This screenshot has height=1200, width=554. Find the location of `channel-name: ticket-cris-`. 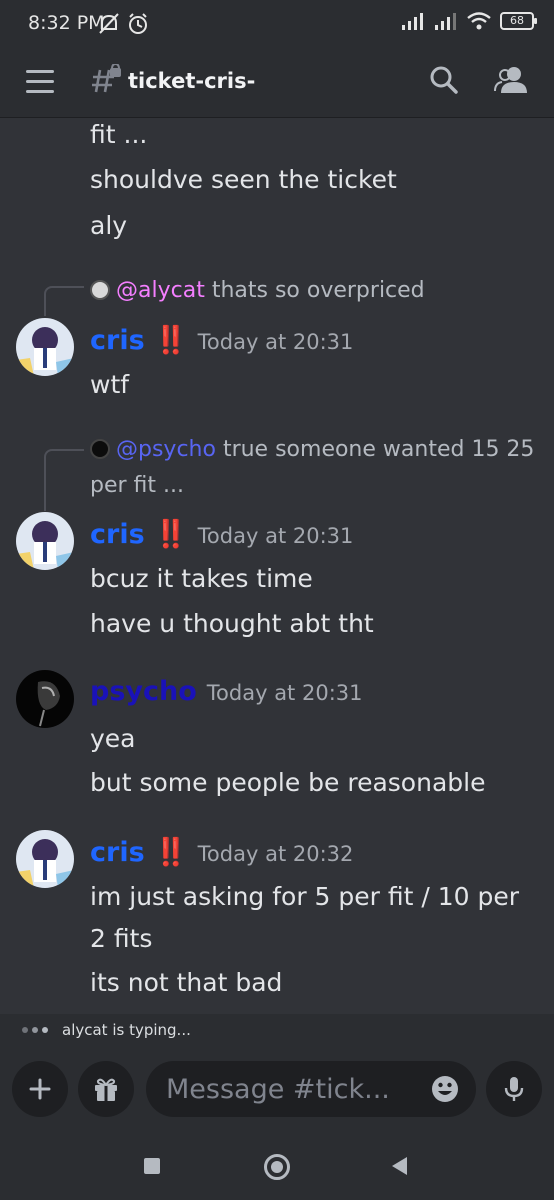

channel-name: ticket-cris- is located at coordinates (192, 81).